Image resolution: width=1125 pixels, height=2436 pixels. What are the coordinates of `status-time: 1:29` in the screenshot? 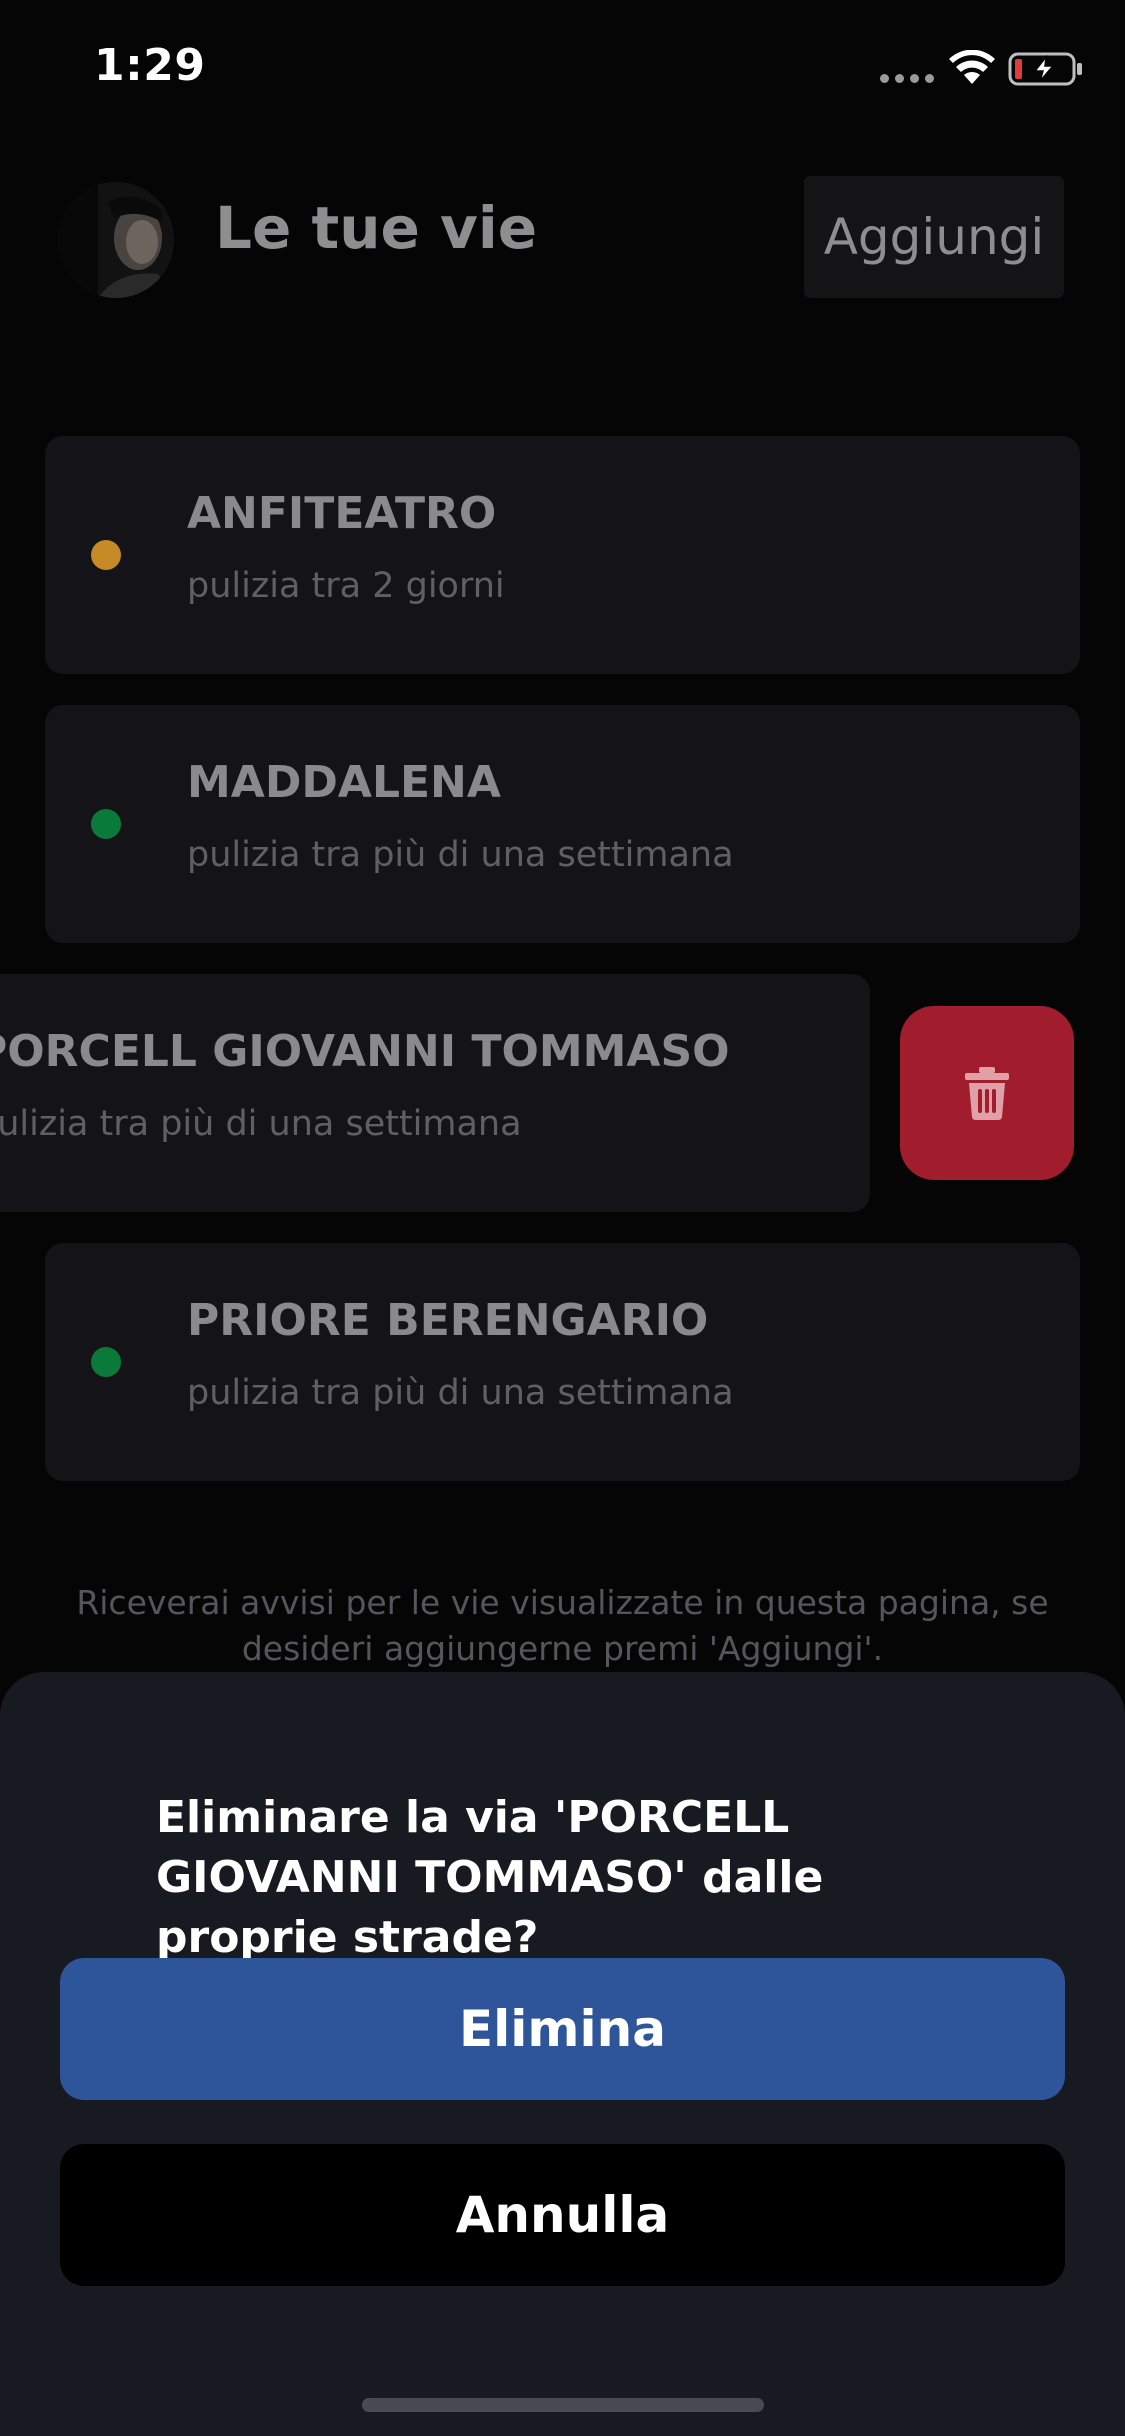 It's located at (150, 65).